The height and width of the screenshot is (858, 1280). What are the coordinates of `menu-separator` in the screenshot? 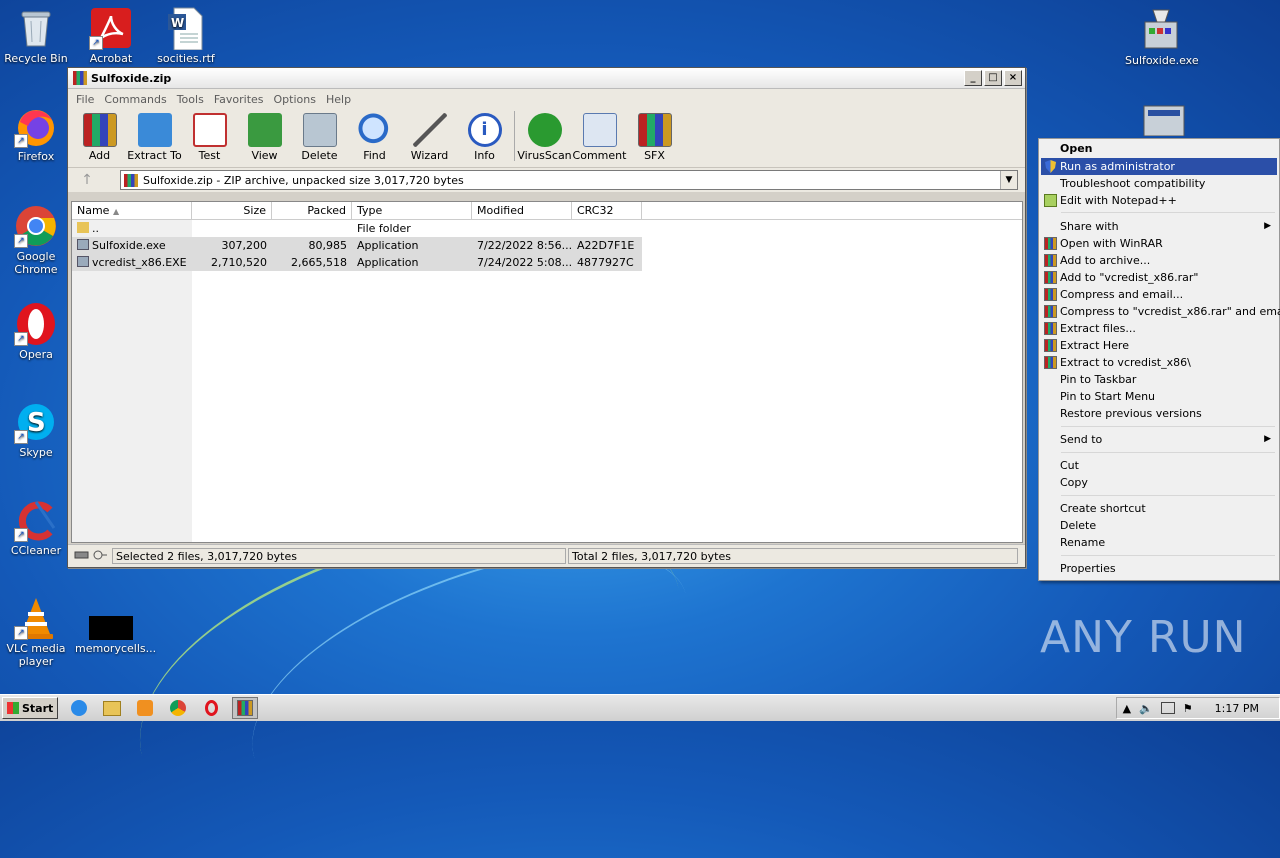 It's located at (1168, 555).